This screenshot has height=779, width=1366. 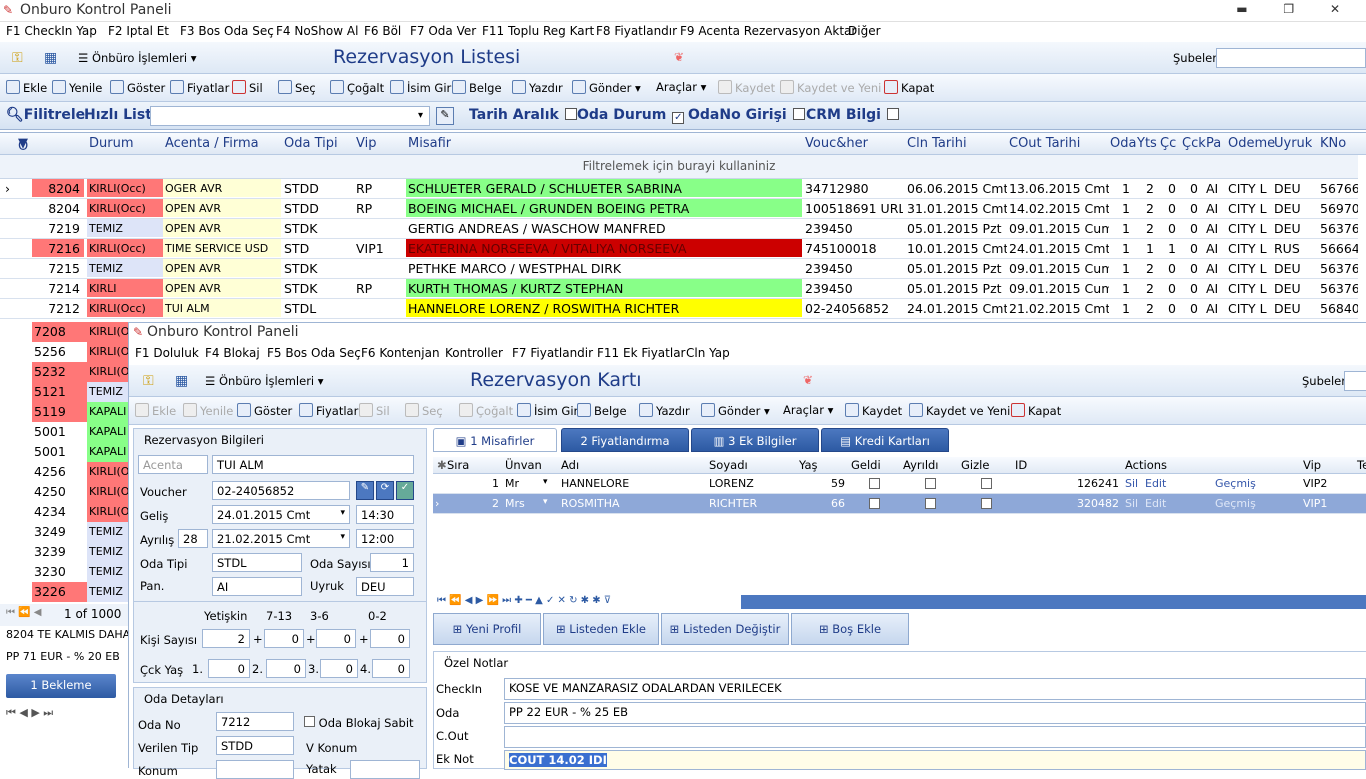 What do you see at coordinates (313, 464) in the screenshot?
I see `acenta-field: TUI ALM` at bounding box center [313, 464].